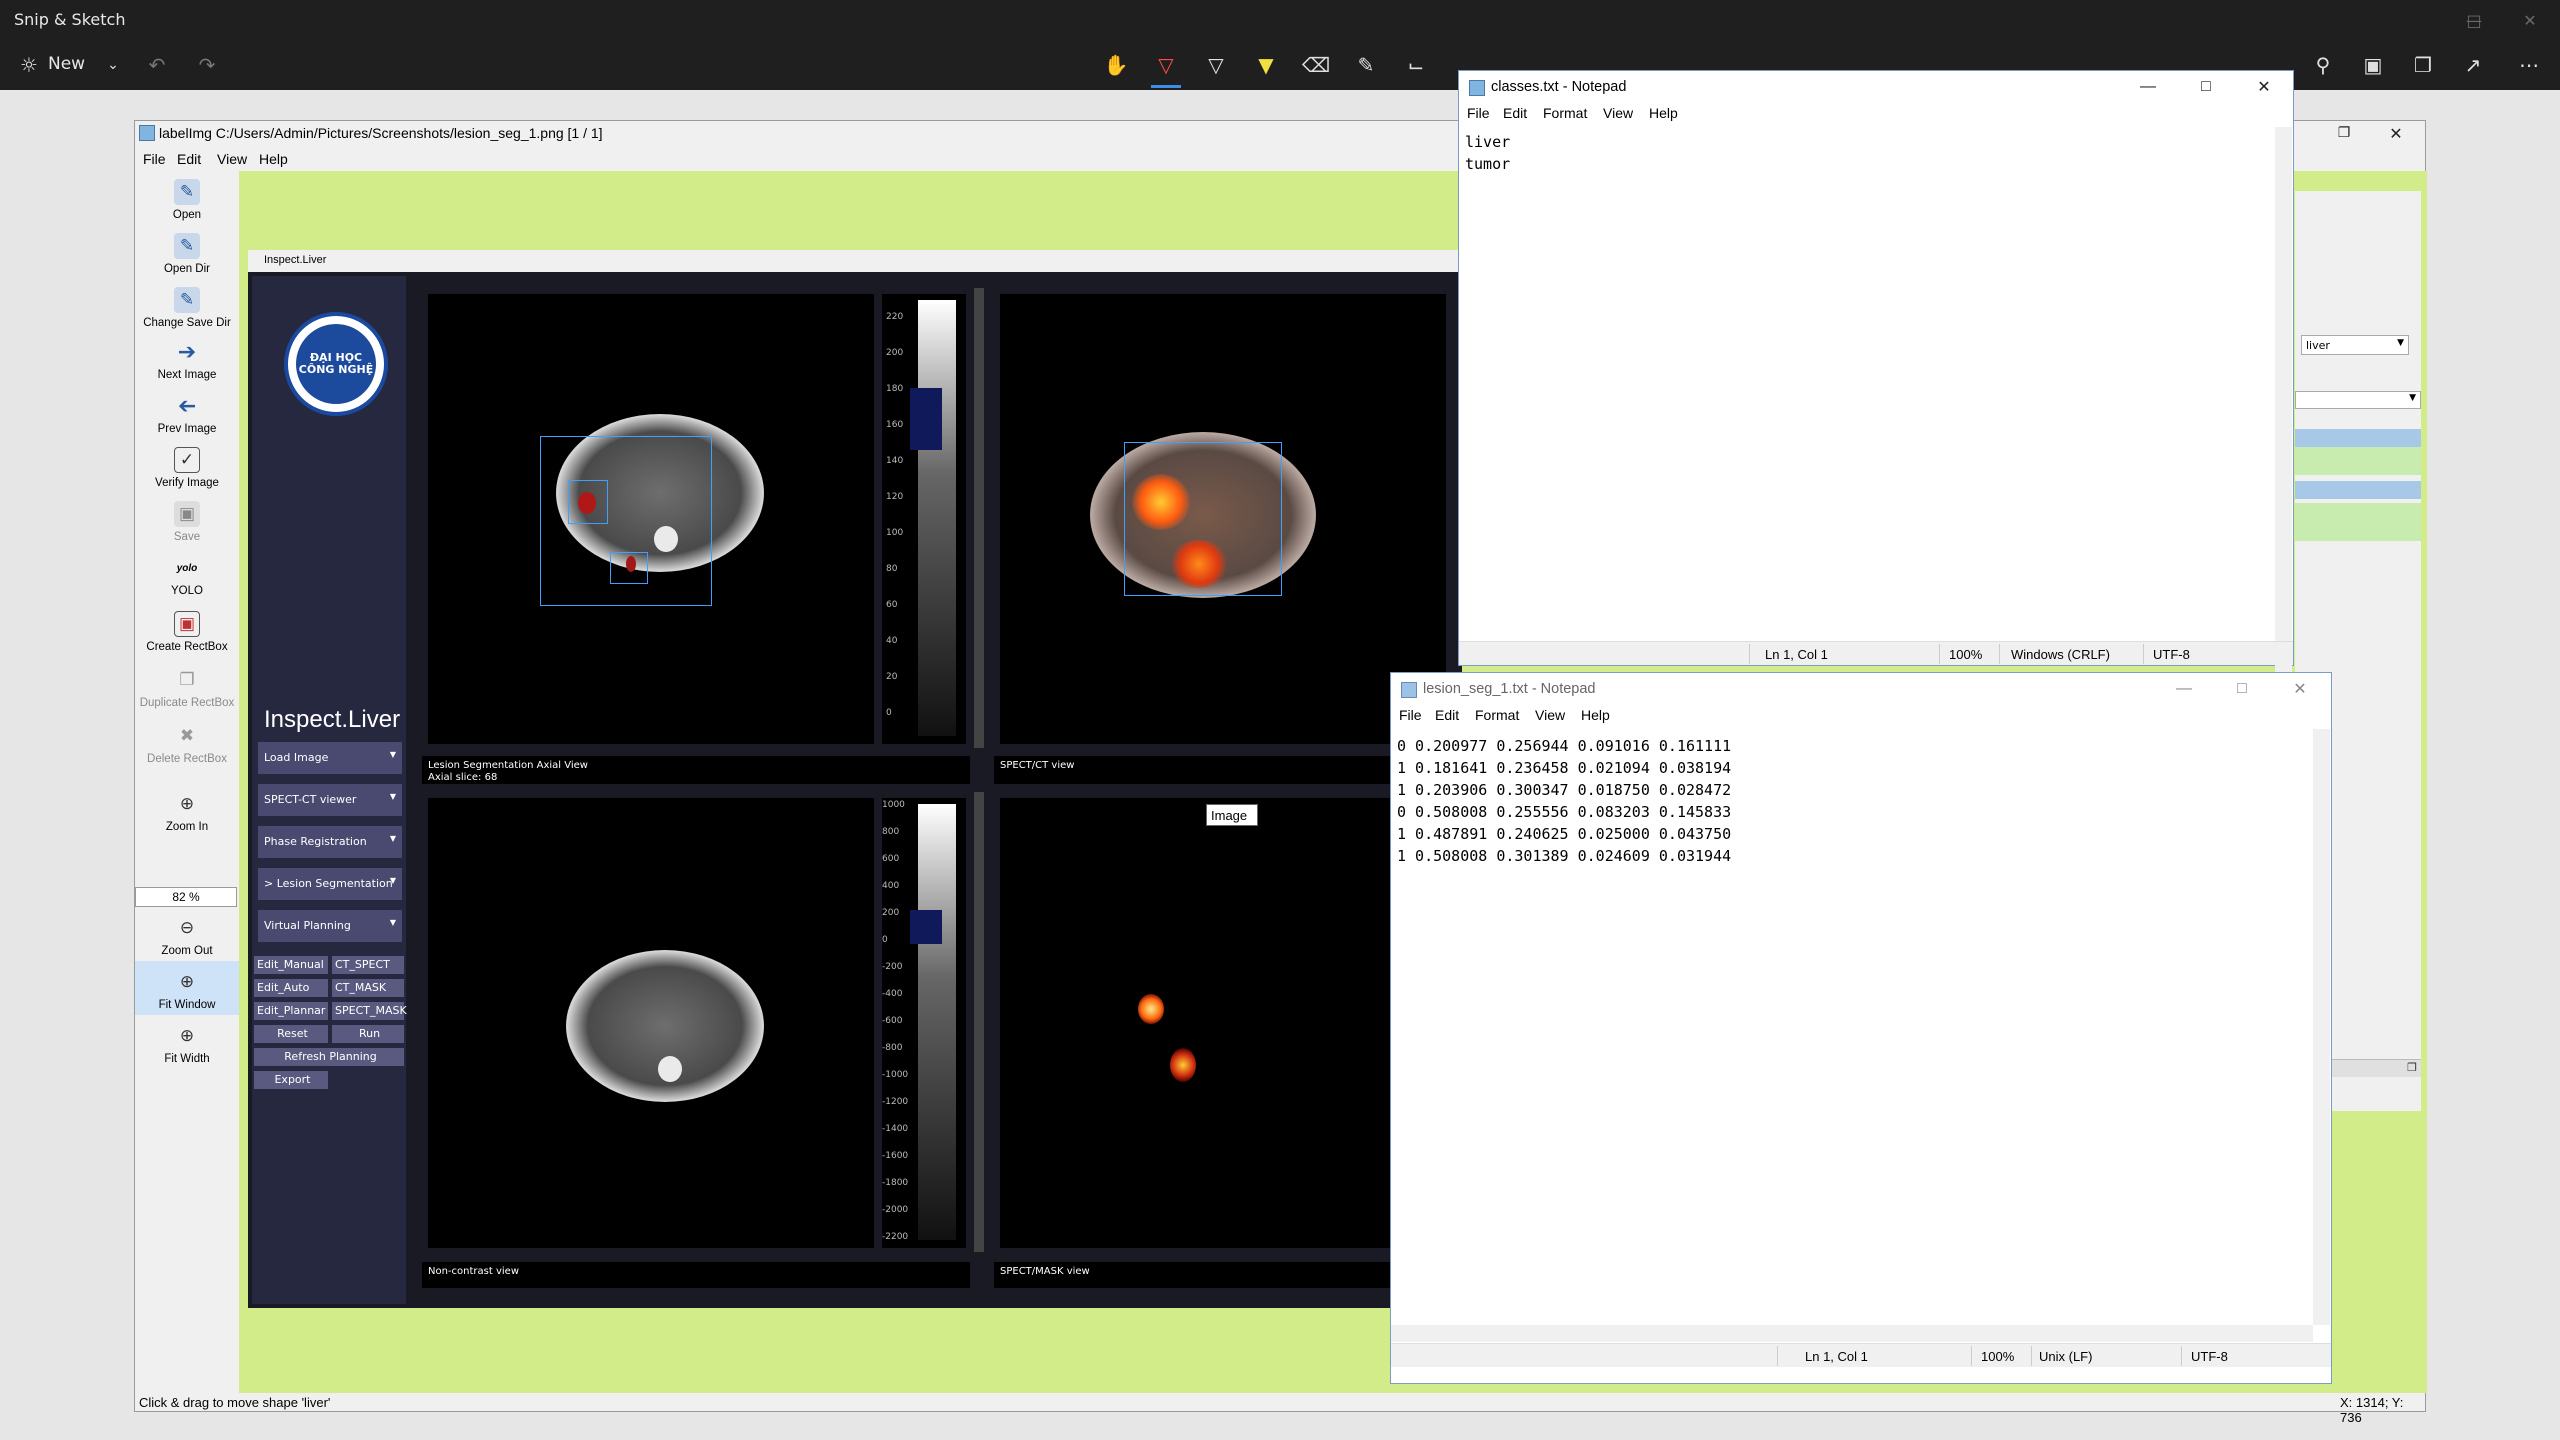 The width and height of the screenshot is (2560, 1440). Describe the element at coordinates (2355, 345) in the screenshot. I see `default-label-combo: liver ▼` at that location.